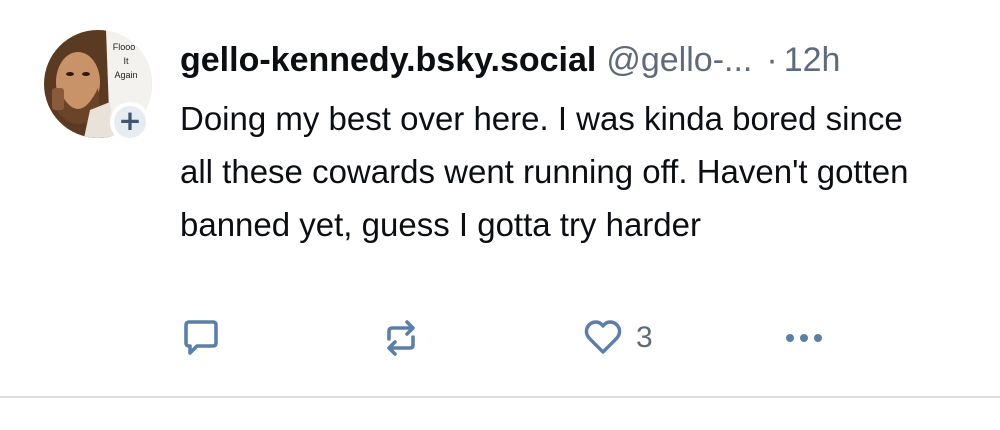 The height and width of the screenshot is (430, 1000). Describe the element at coordinates (125, 75) in the screenshot. I see `avatar-text-3: Again` at that location.